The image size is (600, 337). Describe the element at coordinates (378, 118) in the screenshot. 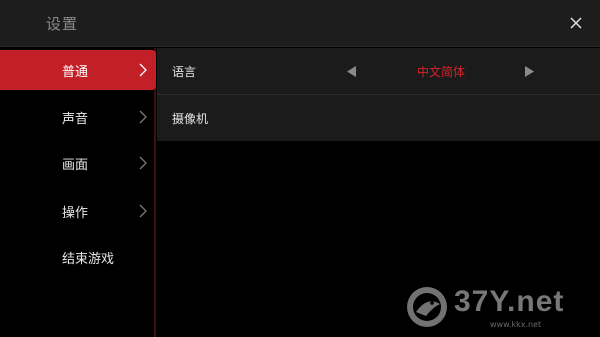

I see `camera-row: 摄像机` at that location.